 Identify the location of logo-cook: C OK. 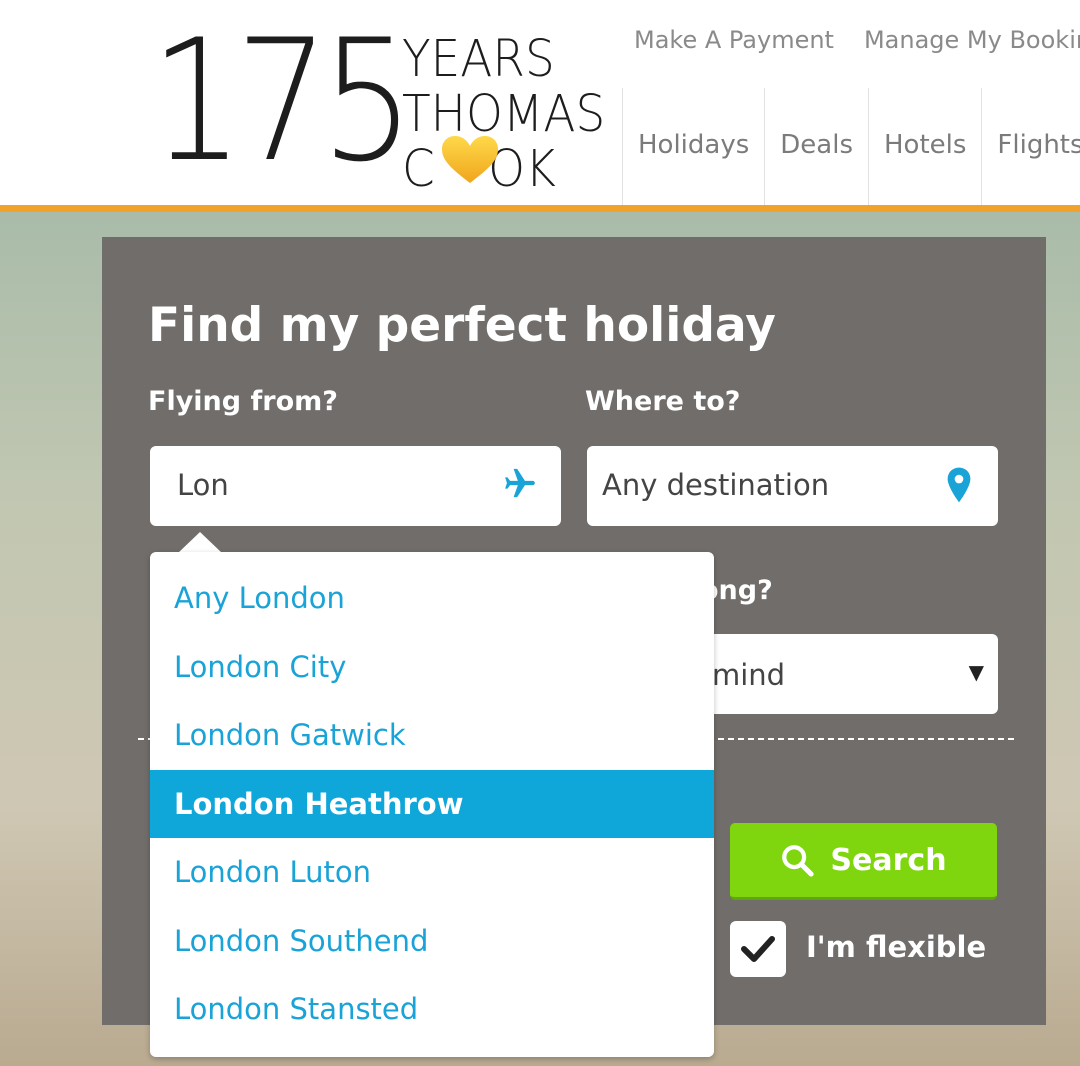
(479, 169).